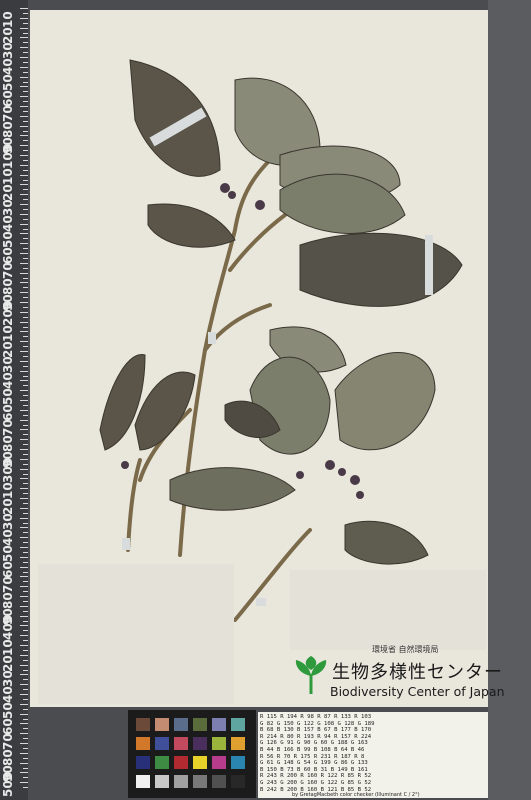 The width and height of the screenshot is (531, 800). I want to click on ruler-label: 10, so click(8, 19).